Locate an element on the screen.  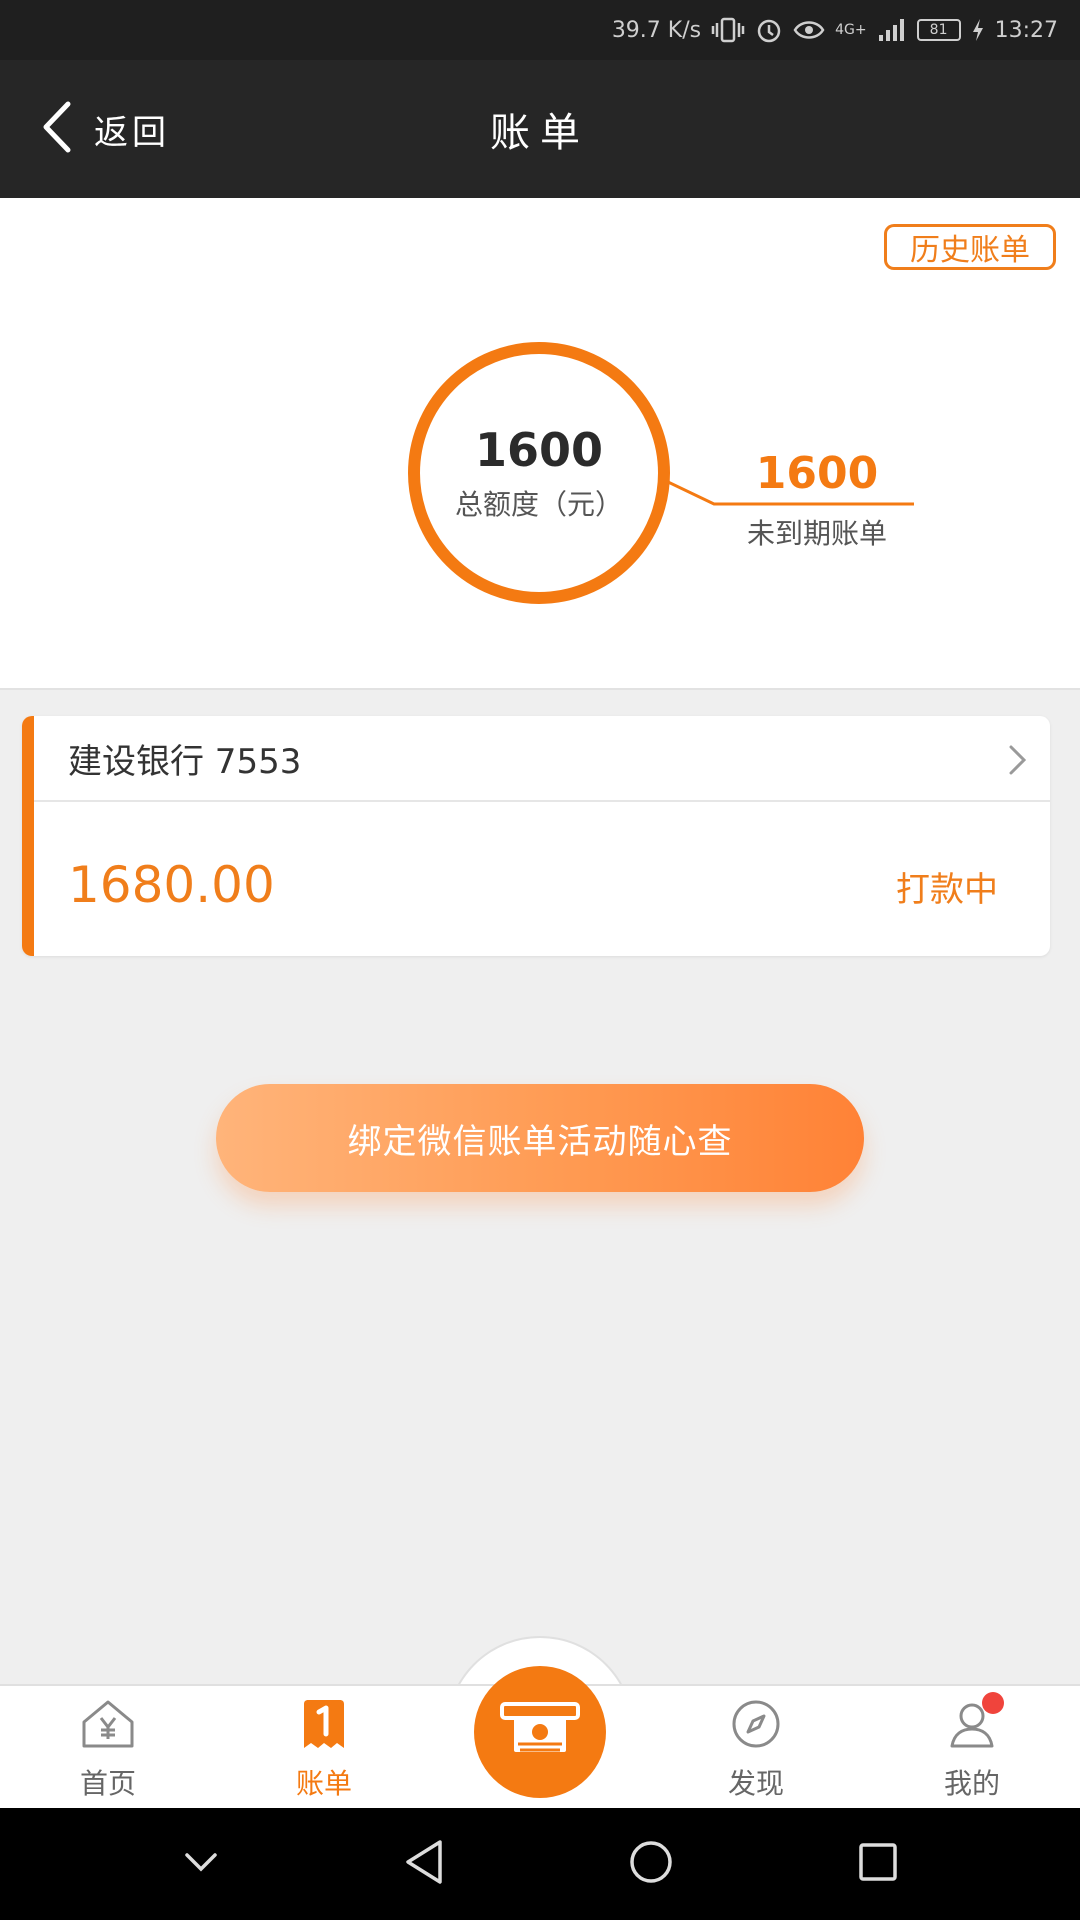
back-label: 返回 is located at coordinates (132, 132).